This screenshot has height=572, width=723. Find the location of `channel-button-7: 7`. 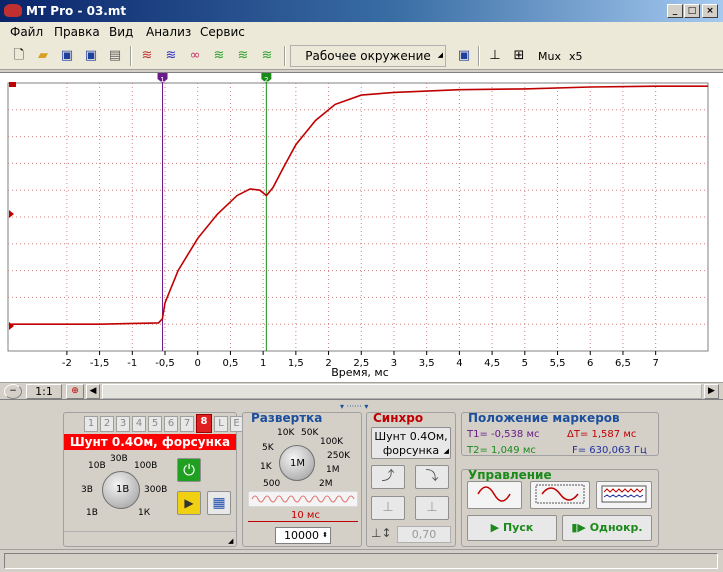

channel-button-7: 7 is located at coordinates (187, 424).